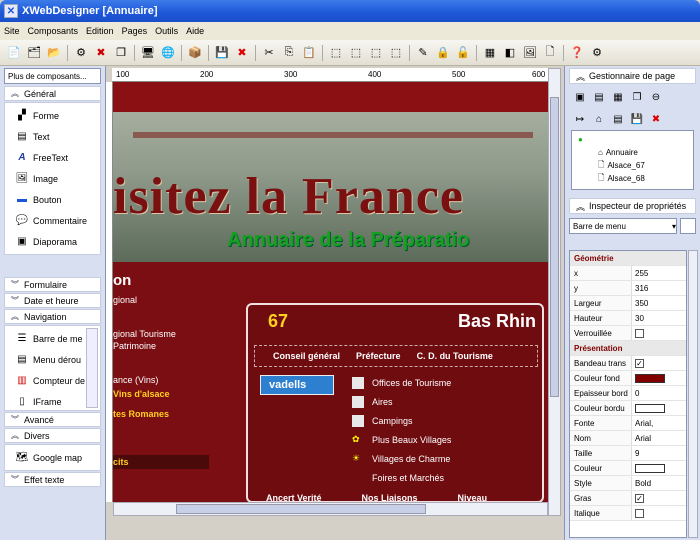 This screenshot has width=700, height=540. What do you see at coordinates (178, 300) in the screenshot?
I see `left-line: gional` at bounding box center [178, 300].